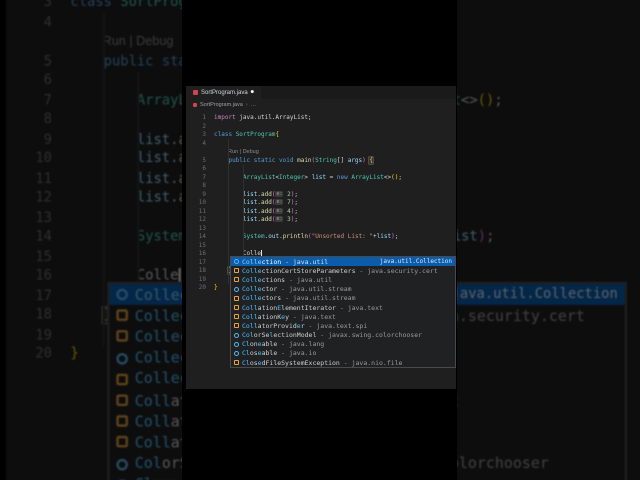 The image size is (640, 480). What do you see at coordinates (321, 127) in the screenshot?
I see `code-line: 2` at bounding box center [321, 127].